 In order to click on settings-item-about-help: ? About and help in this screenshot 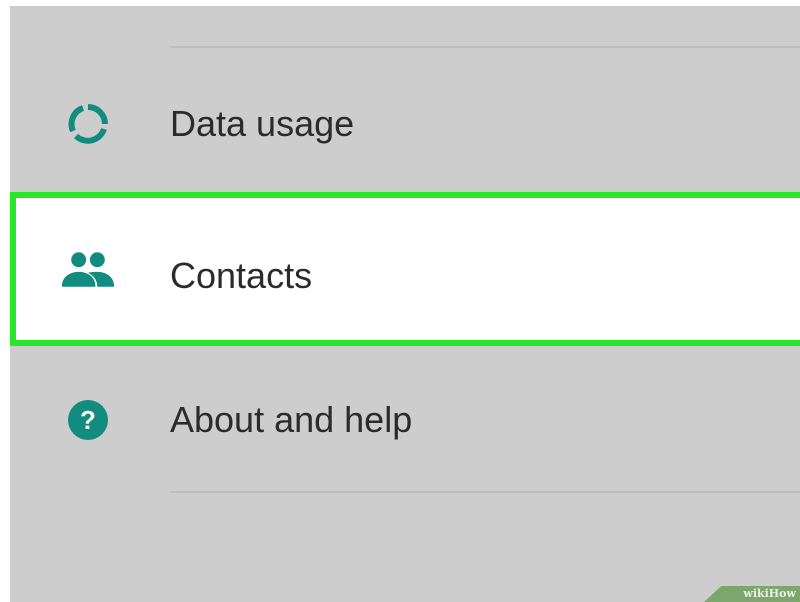, I will do `click(405, 420)`.